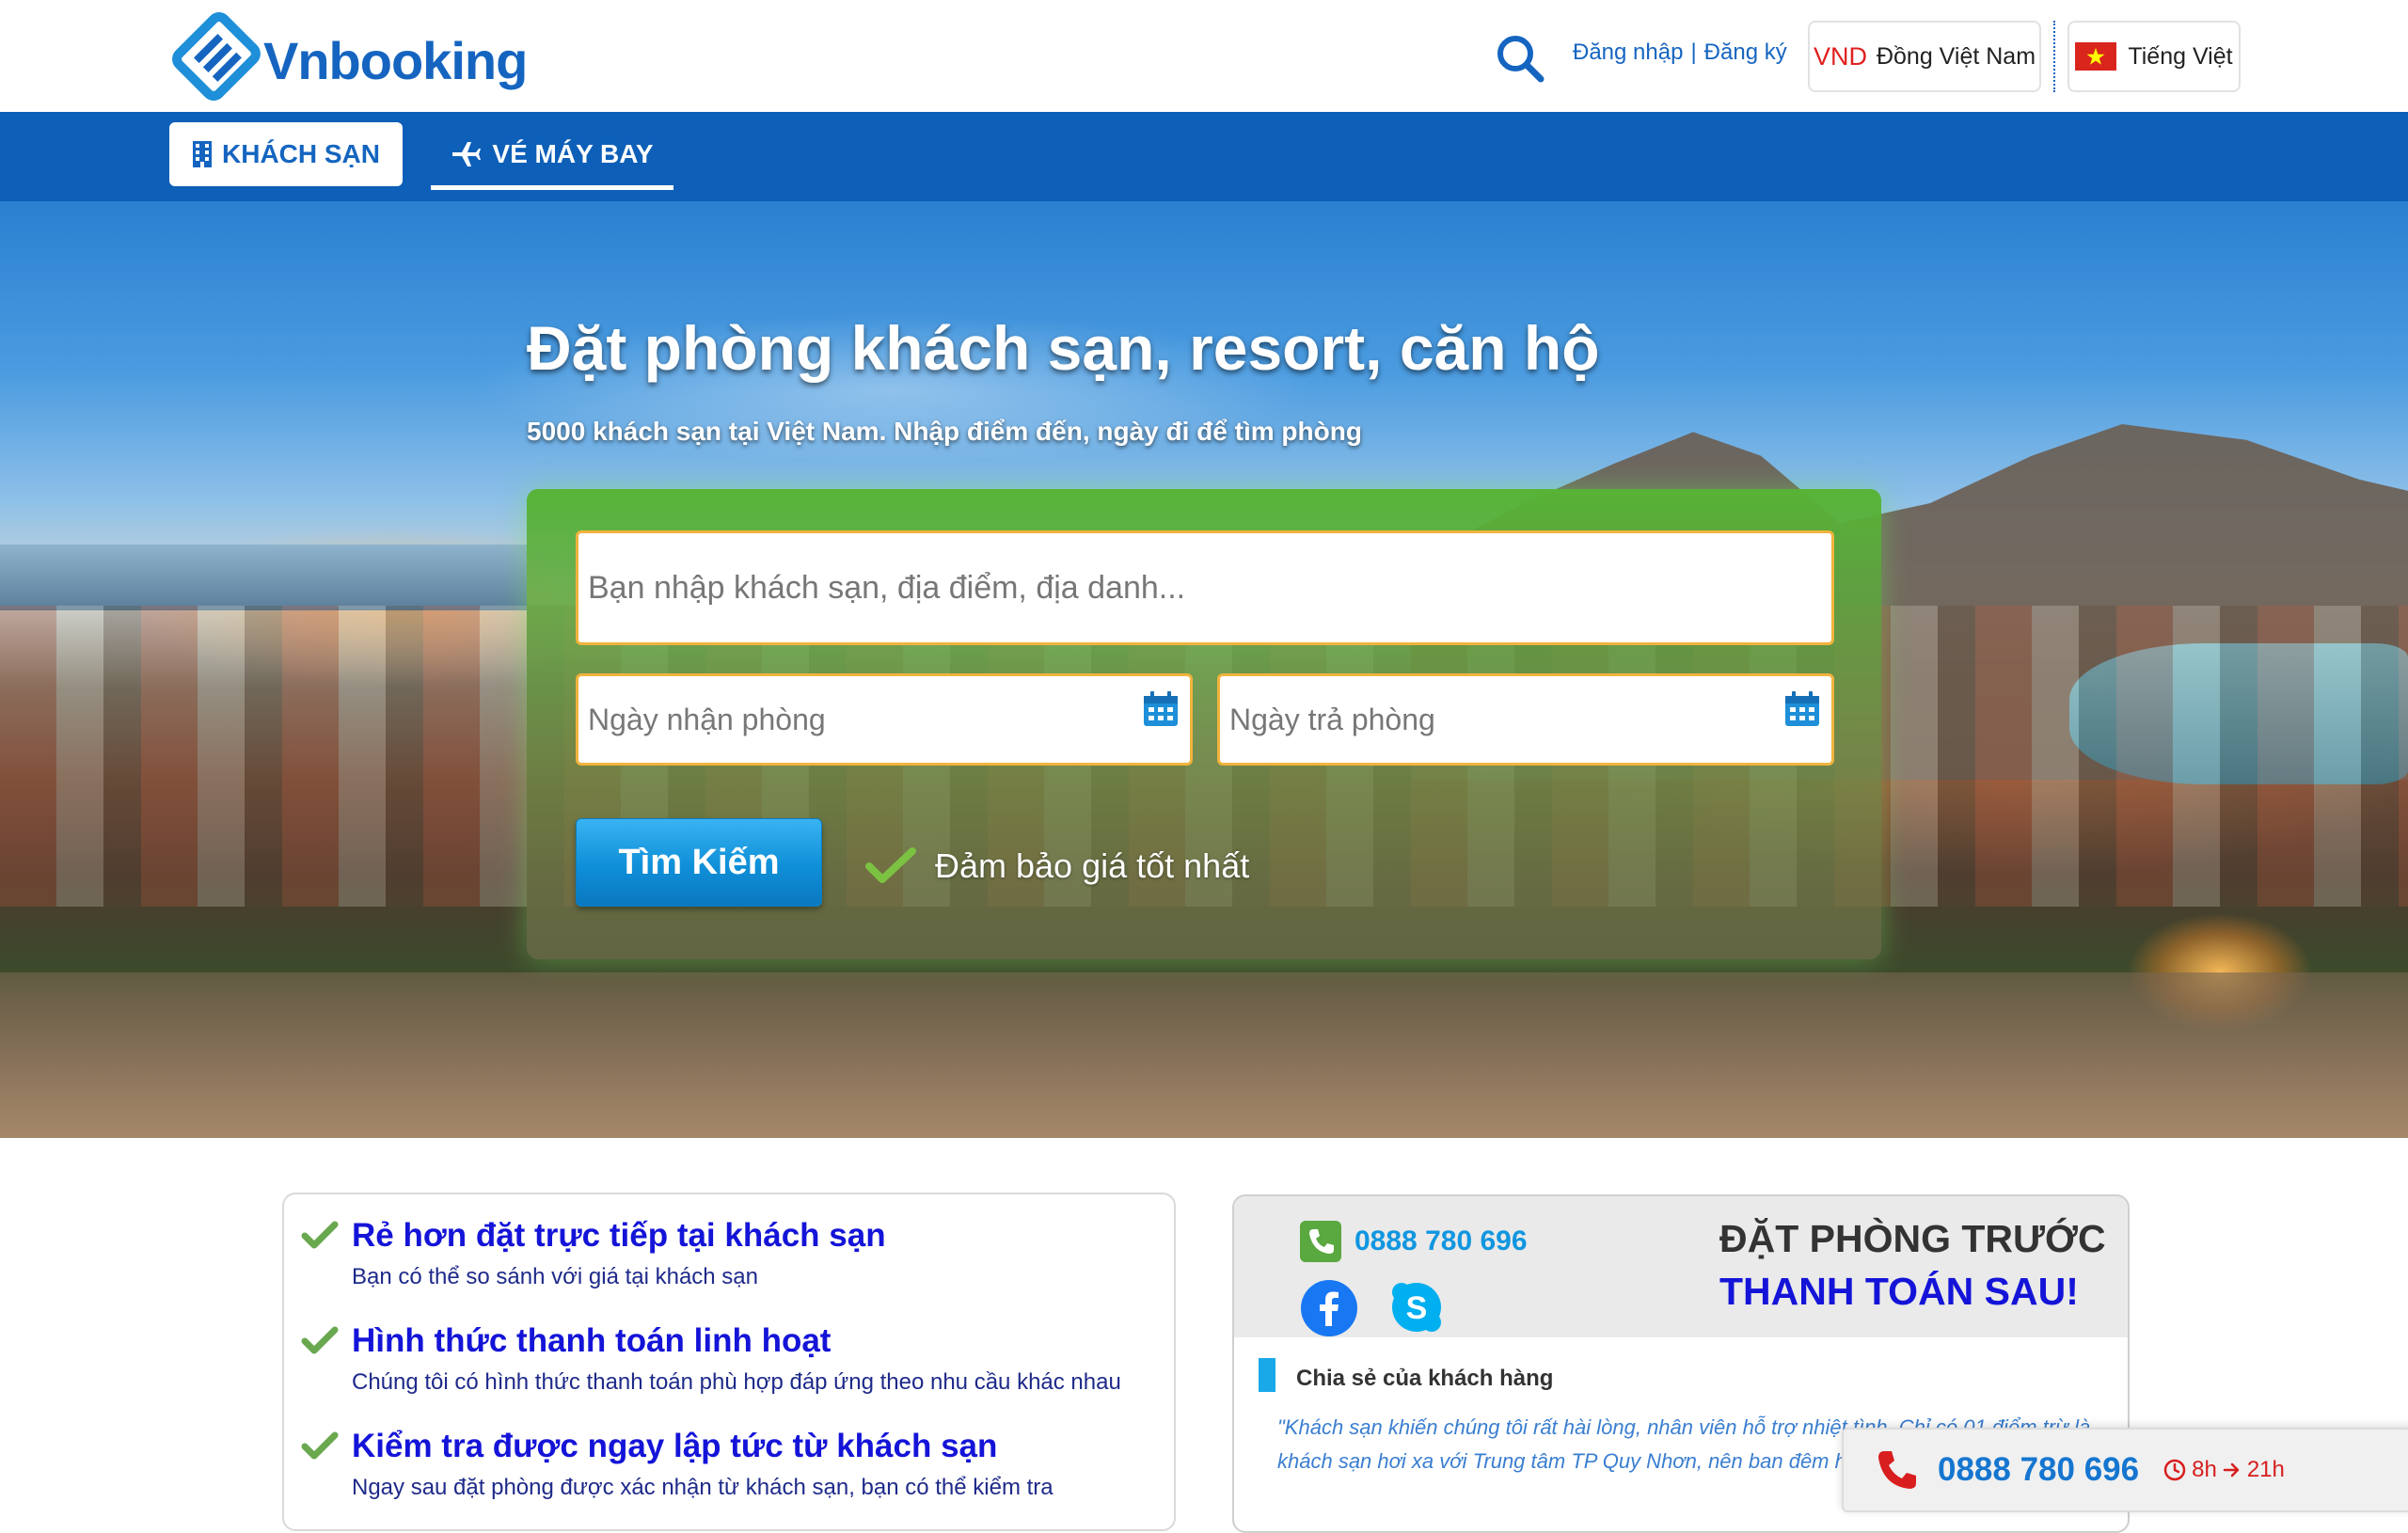  What do you see at coordinates (1628, 53) in the screenshot?
I see `login-link: Đăng nhập` at bounding box center [1628, 53].